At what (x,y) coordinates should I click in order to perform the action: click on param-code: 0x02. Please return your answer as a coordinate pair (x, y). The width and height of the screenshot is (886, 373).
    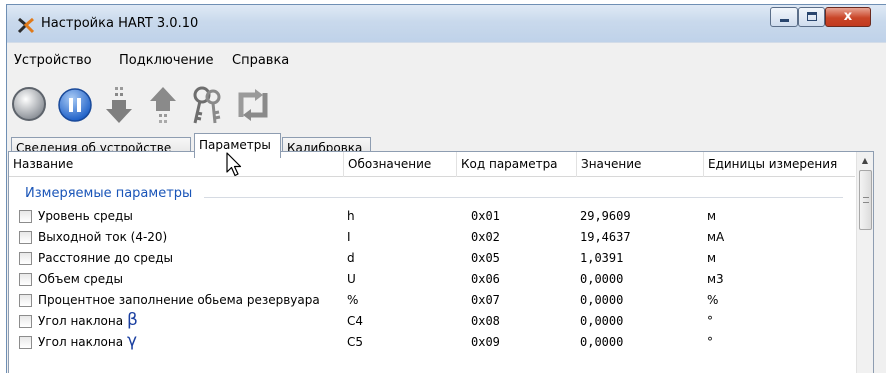
    Looking at the image, I should click on (485, 237).